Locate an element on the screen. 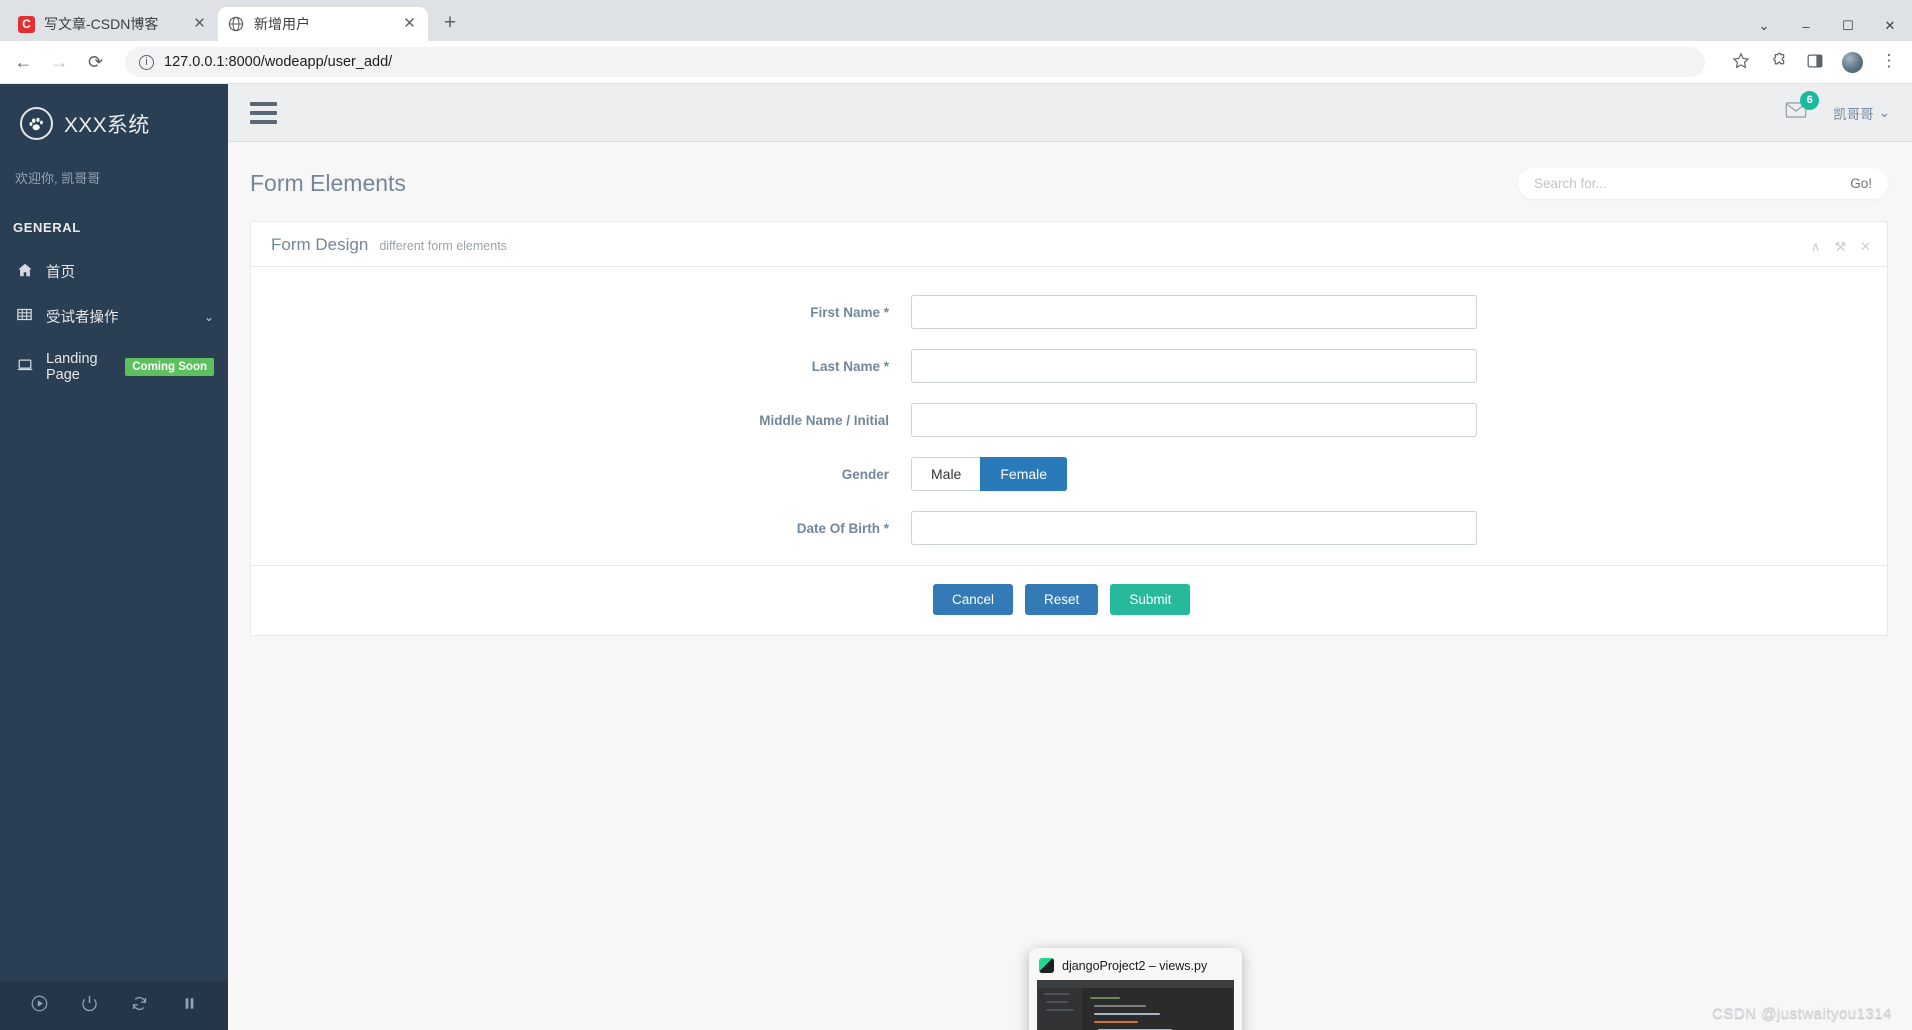 Image resolution: width=1912 pixels, height=1030 pixels. search-go-button: Go! is located at coordinates (1861, 183).